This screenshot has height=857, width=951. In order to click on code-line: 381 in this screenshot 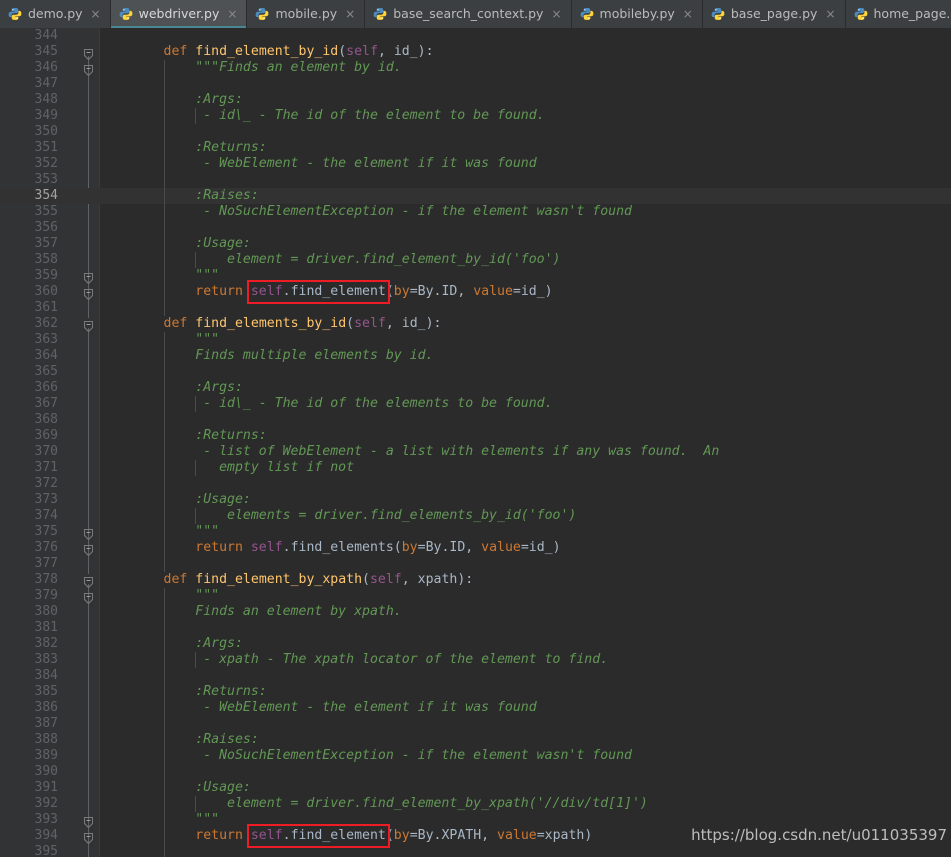, I will do `click(475, 628)`.